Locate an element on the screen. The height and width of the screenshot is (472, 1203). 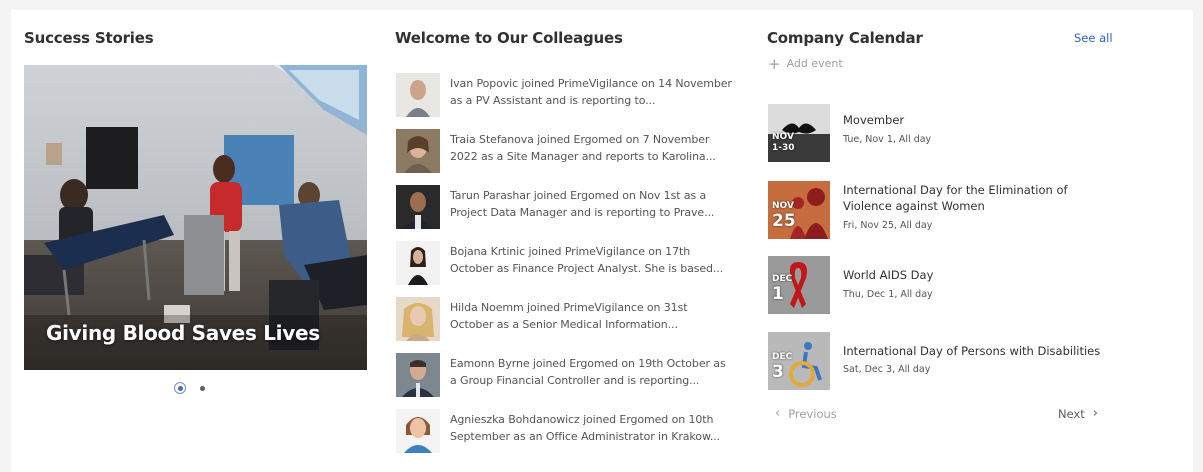
event-title: Movember is located at coordinates (874, 120).